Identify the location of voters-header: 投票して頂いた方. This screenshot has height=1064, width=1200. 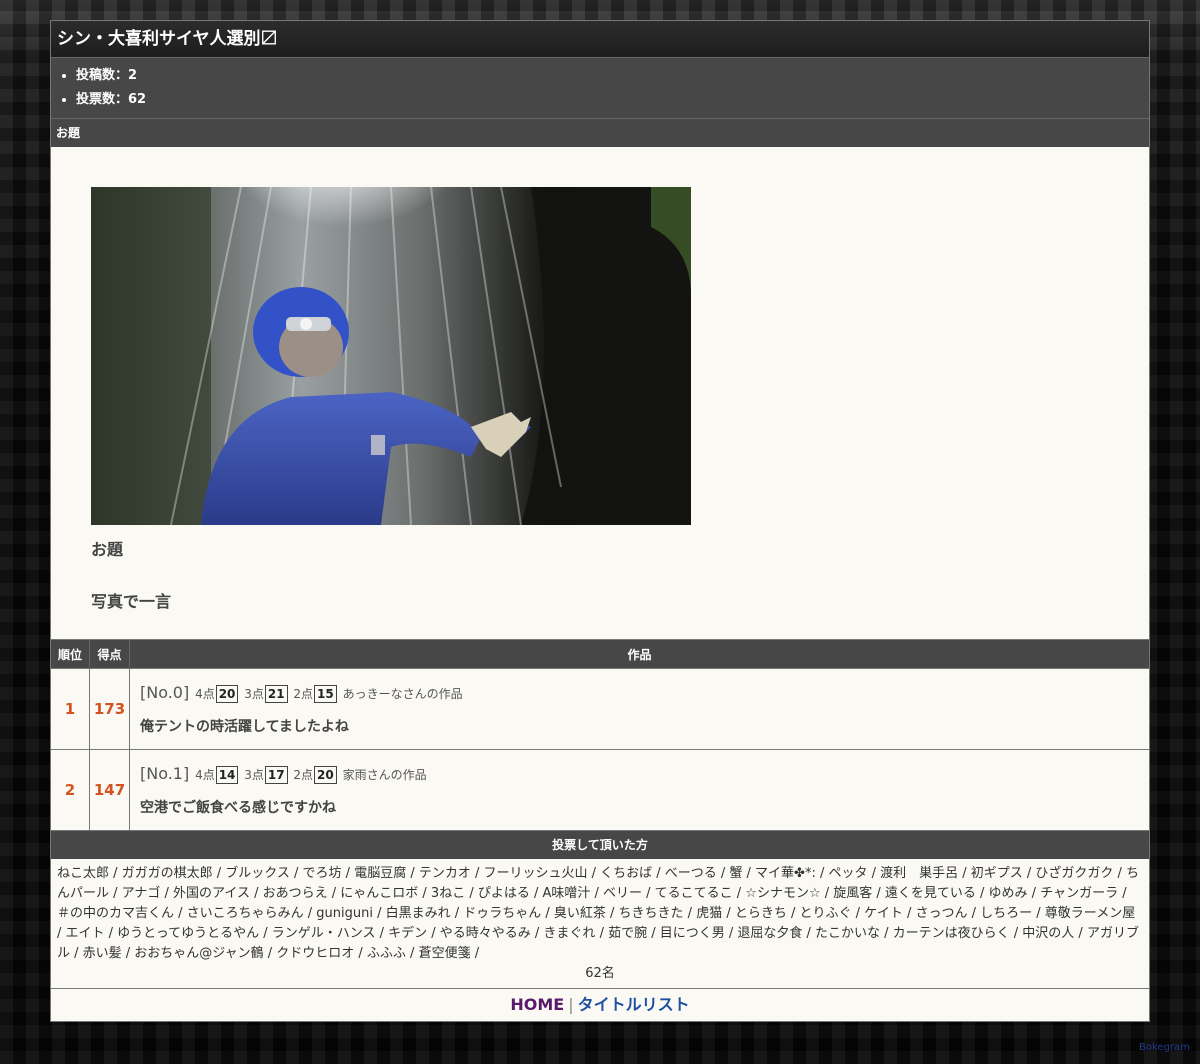
(600, 844).